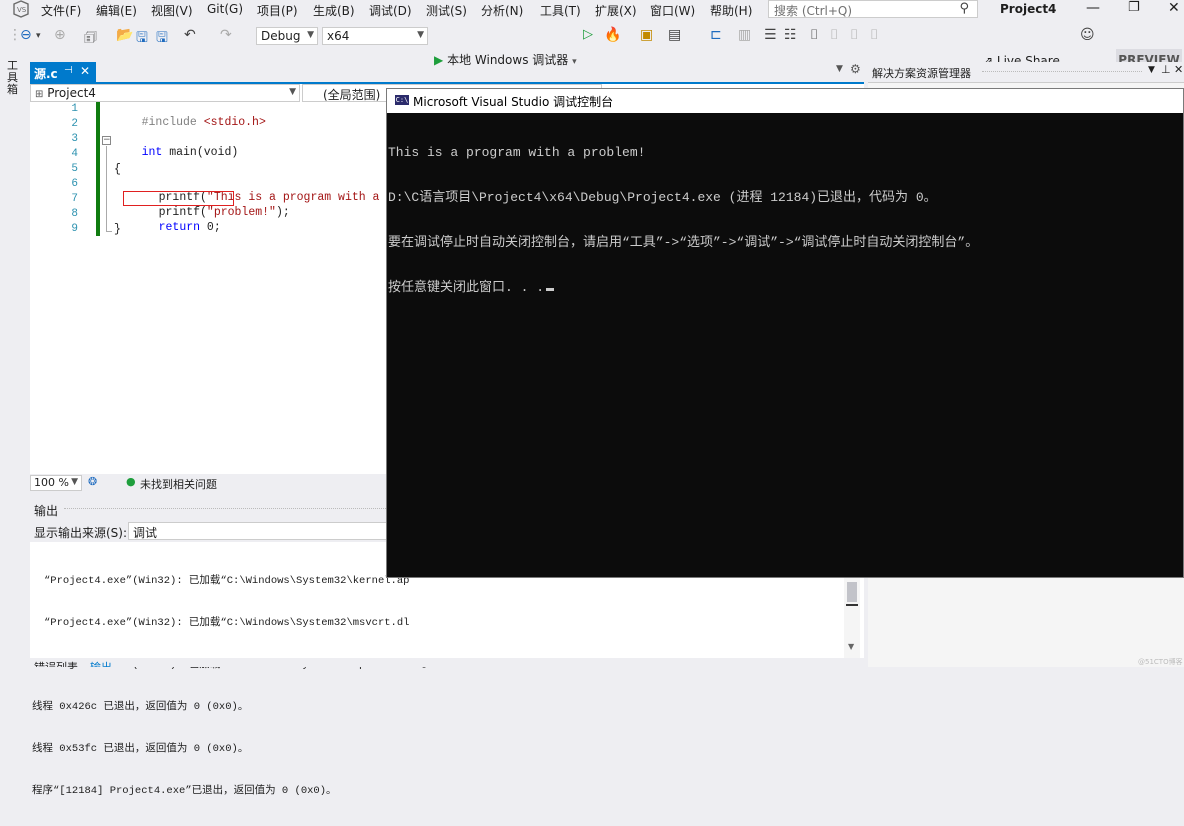  Describe the element at coordinates (116, 10) in the screenshot. I see `menu-edit: 编辑(E)` at that location.